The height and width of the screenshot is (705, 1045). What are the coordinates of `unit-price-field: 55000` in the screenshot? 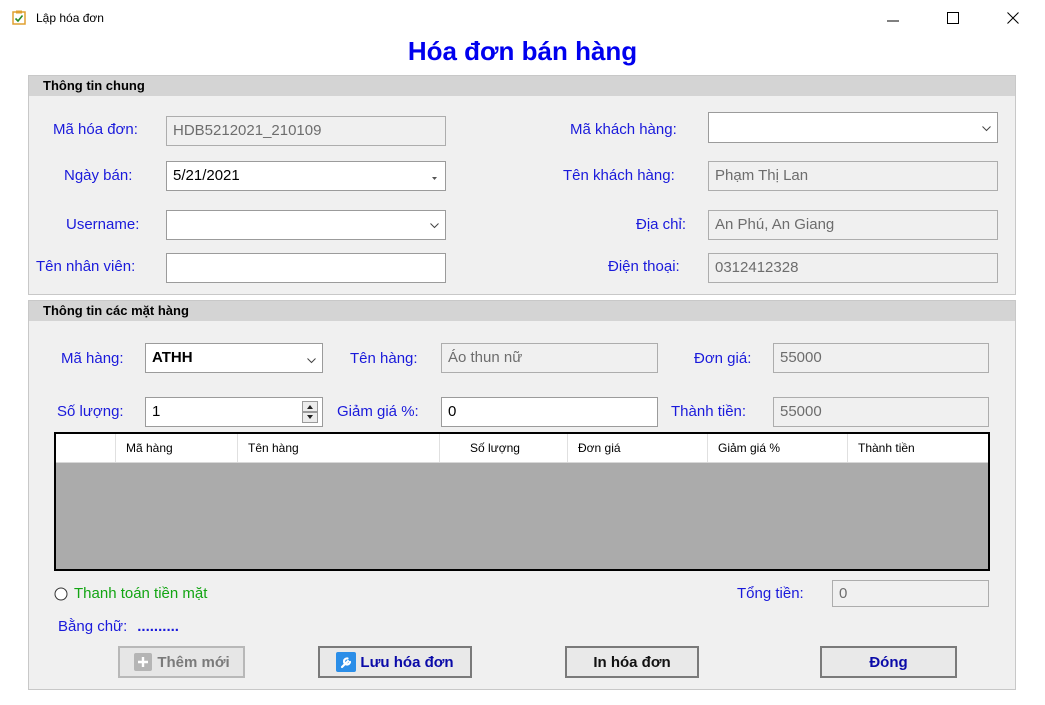 It's located at (881, 358).